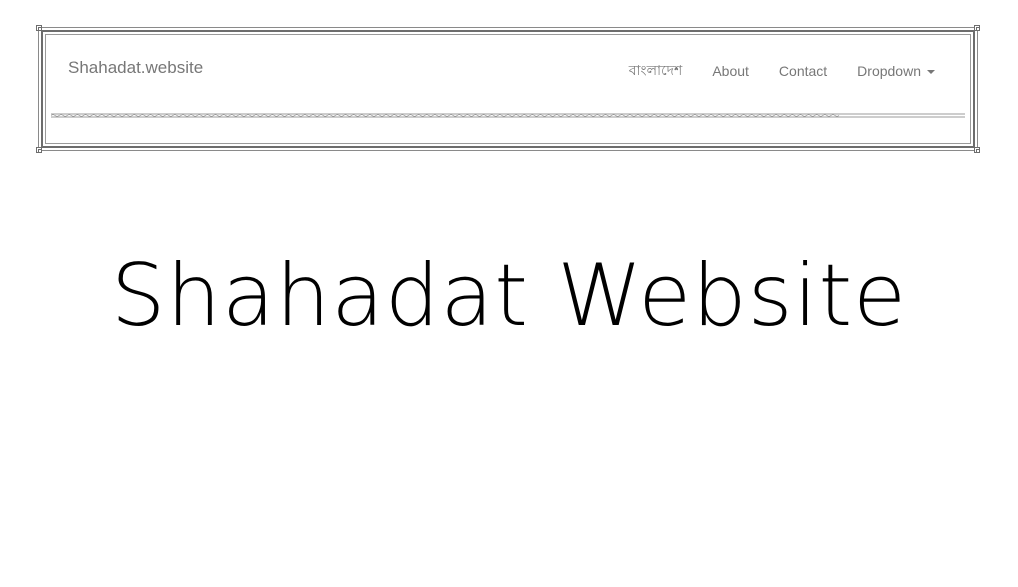 This screenshot has width=1018, height=587. Describe the element at coordinates (508, 115) in the screenshot. I see `decorative-divider` at that location.